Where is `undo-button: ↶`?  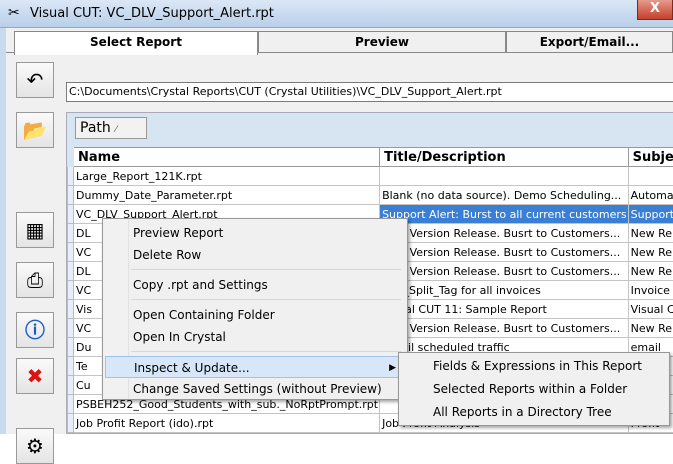
undo-button: ↶ is located at coordinates (35, 80).